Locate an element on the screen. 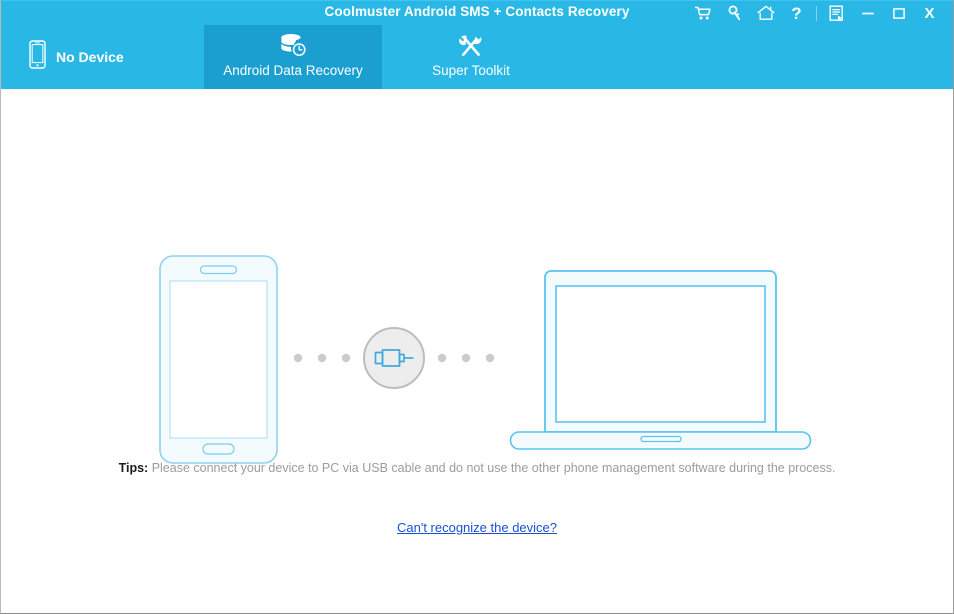  connection-dots-left is located at coordinates (322, 358).